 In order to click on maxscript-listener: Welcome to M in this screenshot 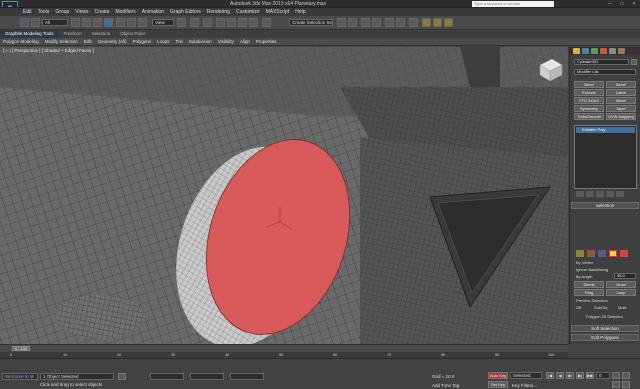, I will do `click(20, 376)`.